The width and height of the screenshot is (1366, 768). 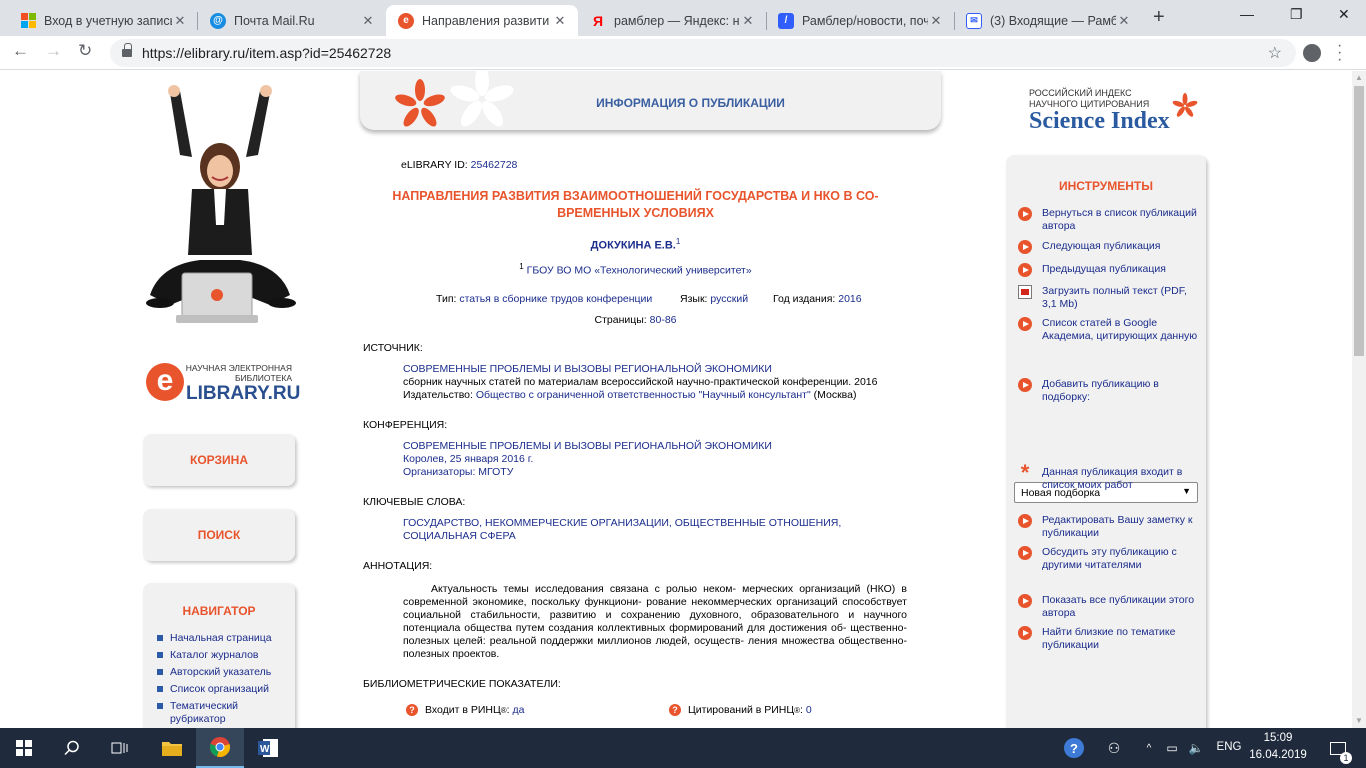 What do you see at coordinates (266, 53) in the screenshot?
I see `url-text: https://elibrary.ru/item.asp?id=25462728` at bounding box center [266, 53].